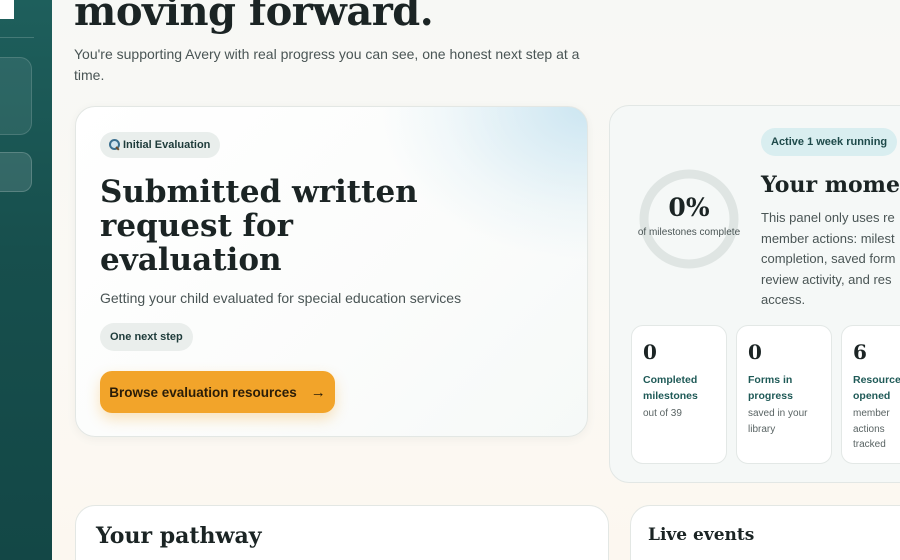 The image size is (900, 560). What do you see at coordinates (830, 185) in the screenshot?
I see `momentum-title: Your momentu` at bounding box center [830, 185].